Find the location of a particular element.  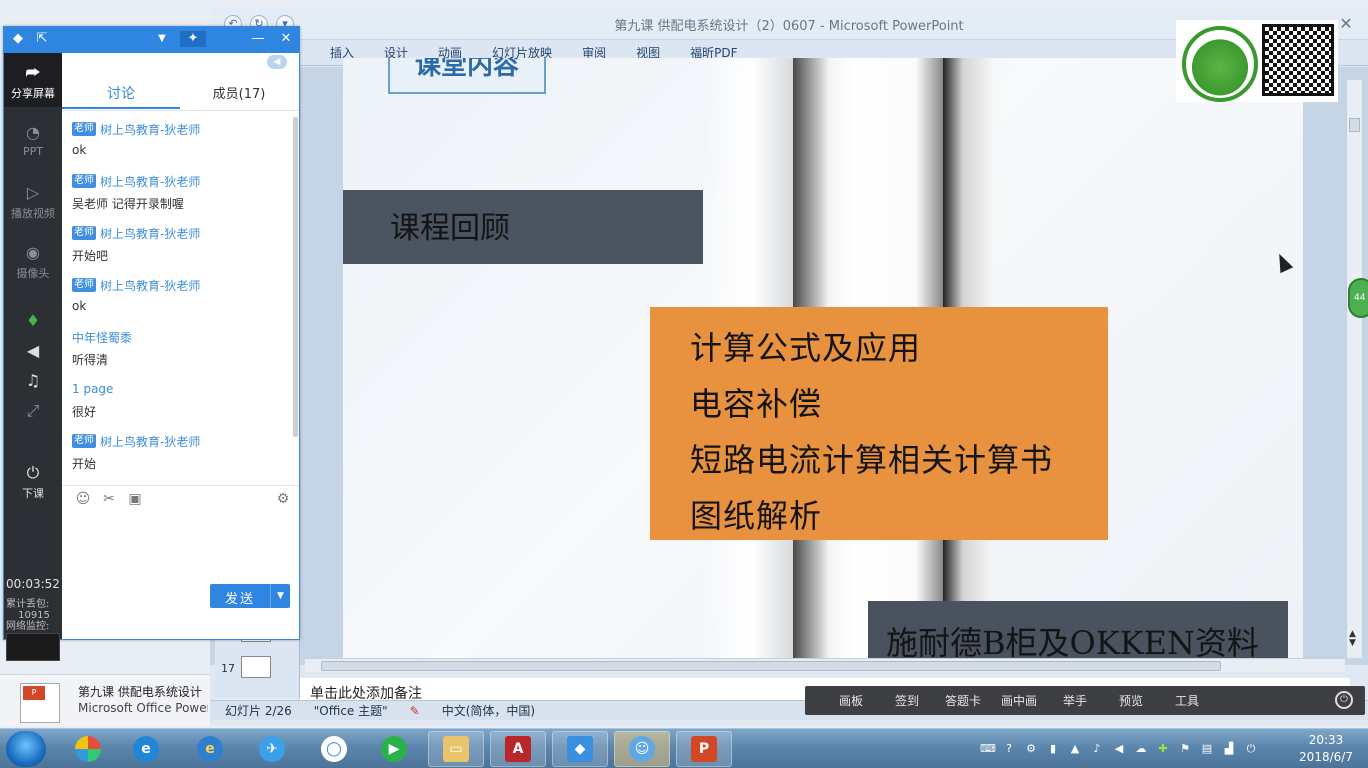

taskbar-app: P is located at coordinates (704, 749).